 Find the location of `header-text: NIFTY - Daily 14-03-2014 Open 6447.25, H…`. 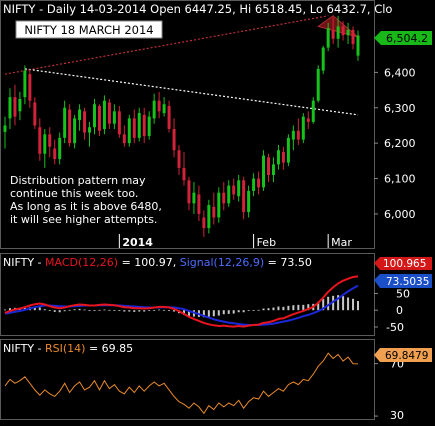

header-text: NIFTY - Daily 14-03-2014 Open 6447.25, H… is located at coordinates (197, 9).